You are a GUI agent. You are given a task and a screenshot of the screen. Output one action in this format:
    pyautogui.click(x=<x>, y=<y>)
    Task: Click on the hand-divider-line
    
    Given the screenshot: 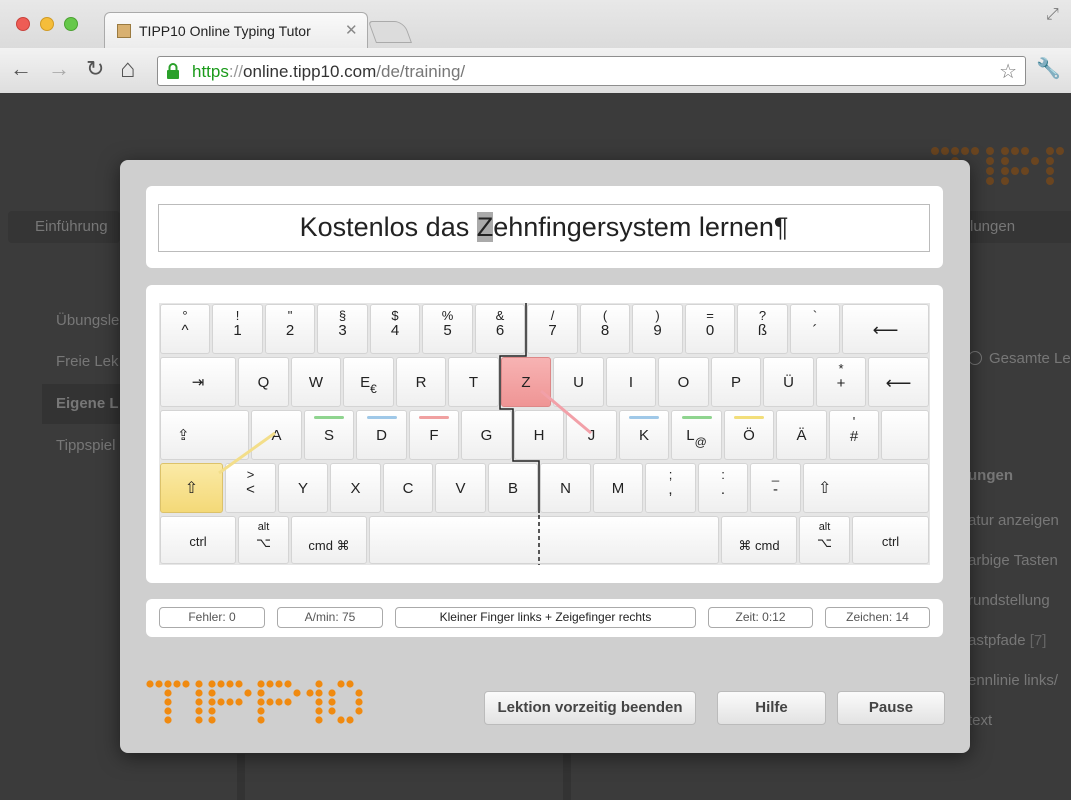 What is the action you would take?
    pyautogui.click(x=405, y=434)
    